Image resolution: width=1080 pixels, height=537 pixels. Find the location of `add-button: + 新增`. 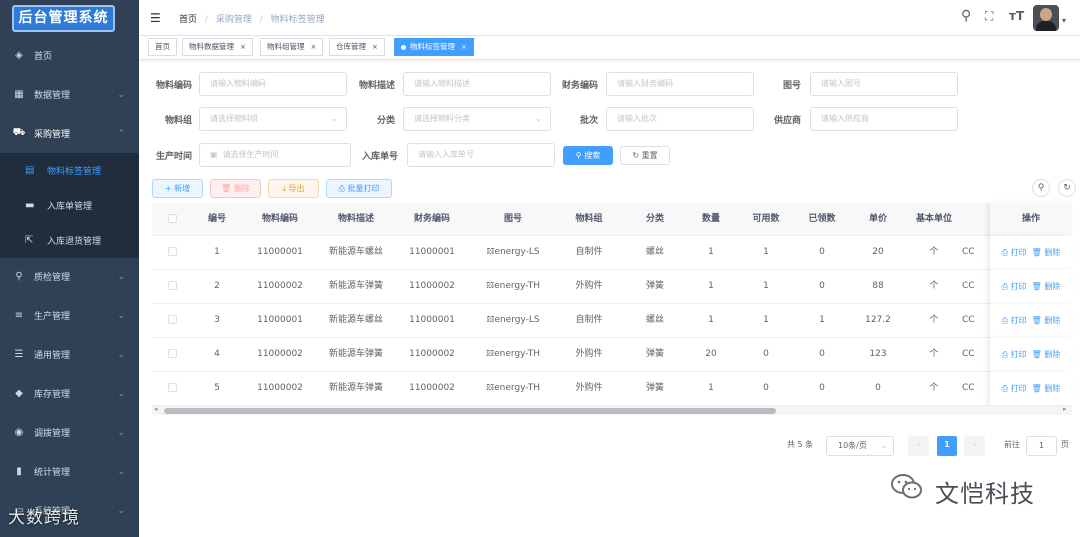

add-button: + 新增 is located at coordinates (177, 188).